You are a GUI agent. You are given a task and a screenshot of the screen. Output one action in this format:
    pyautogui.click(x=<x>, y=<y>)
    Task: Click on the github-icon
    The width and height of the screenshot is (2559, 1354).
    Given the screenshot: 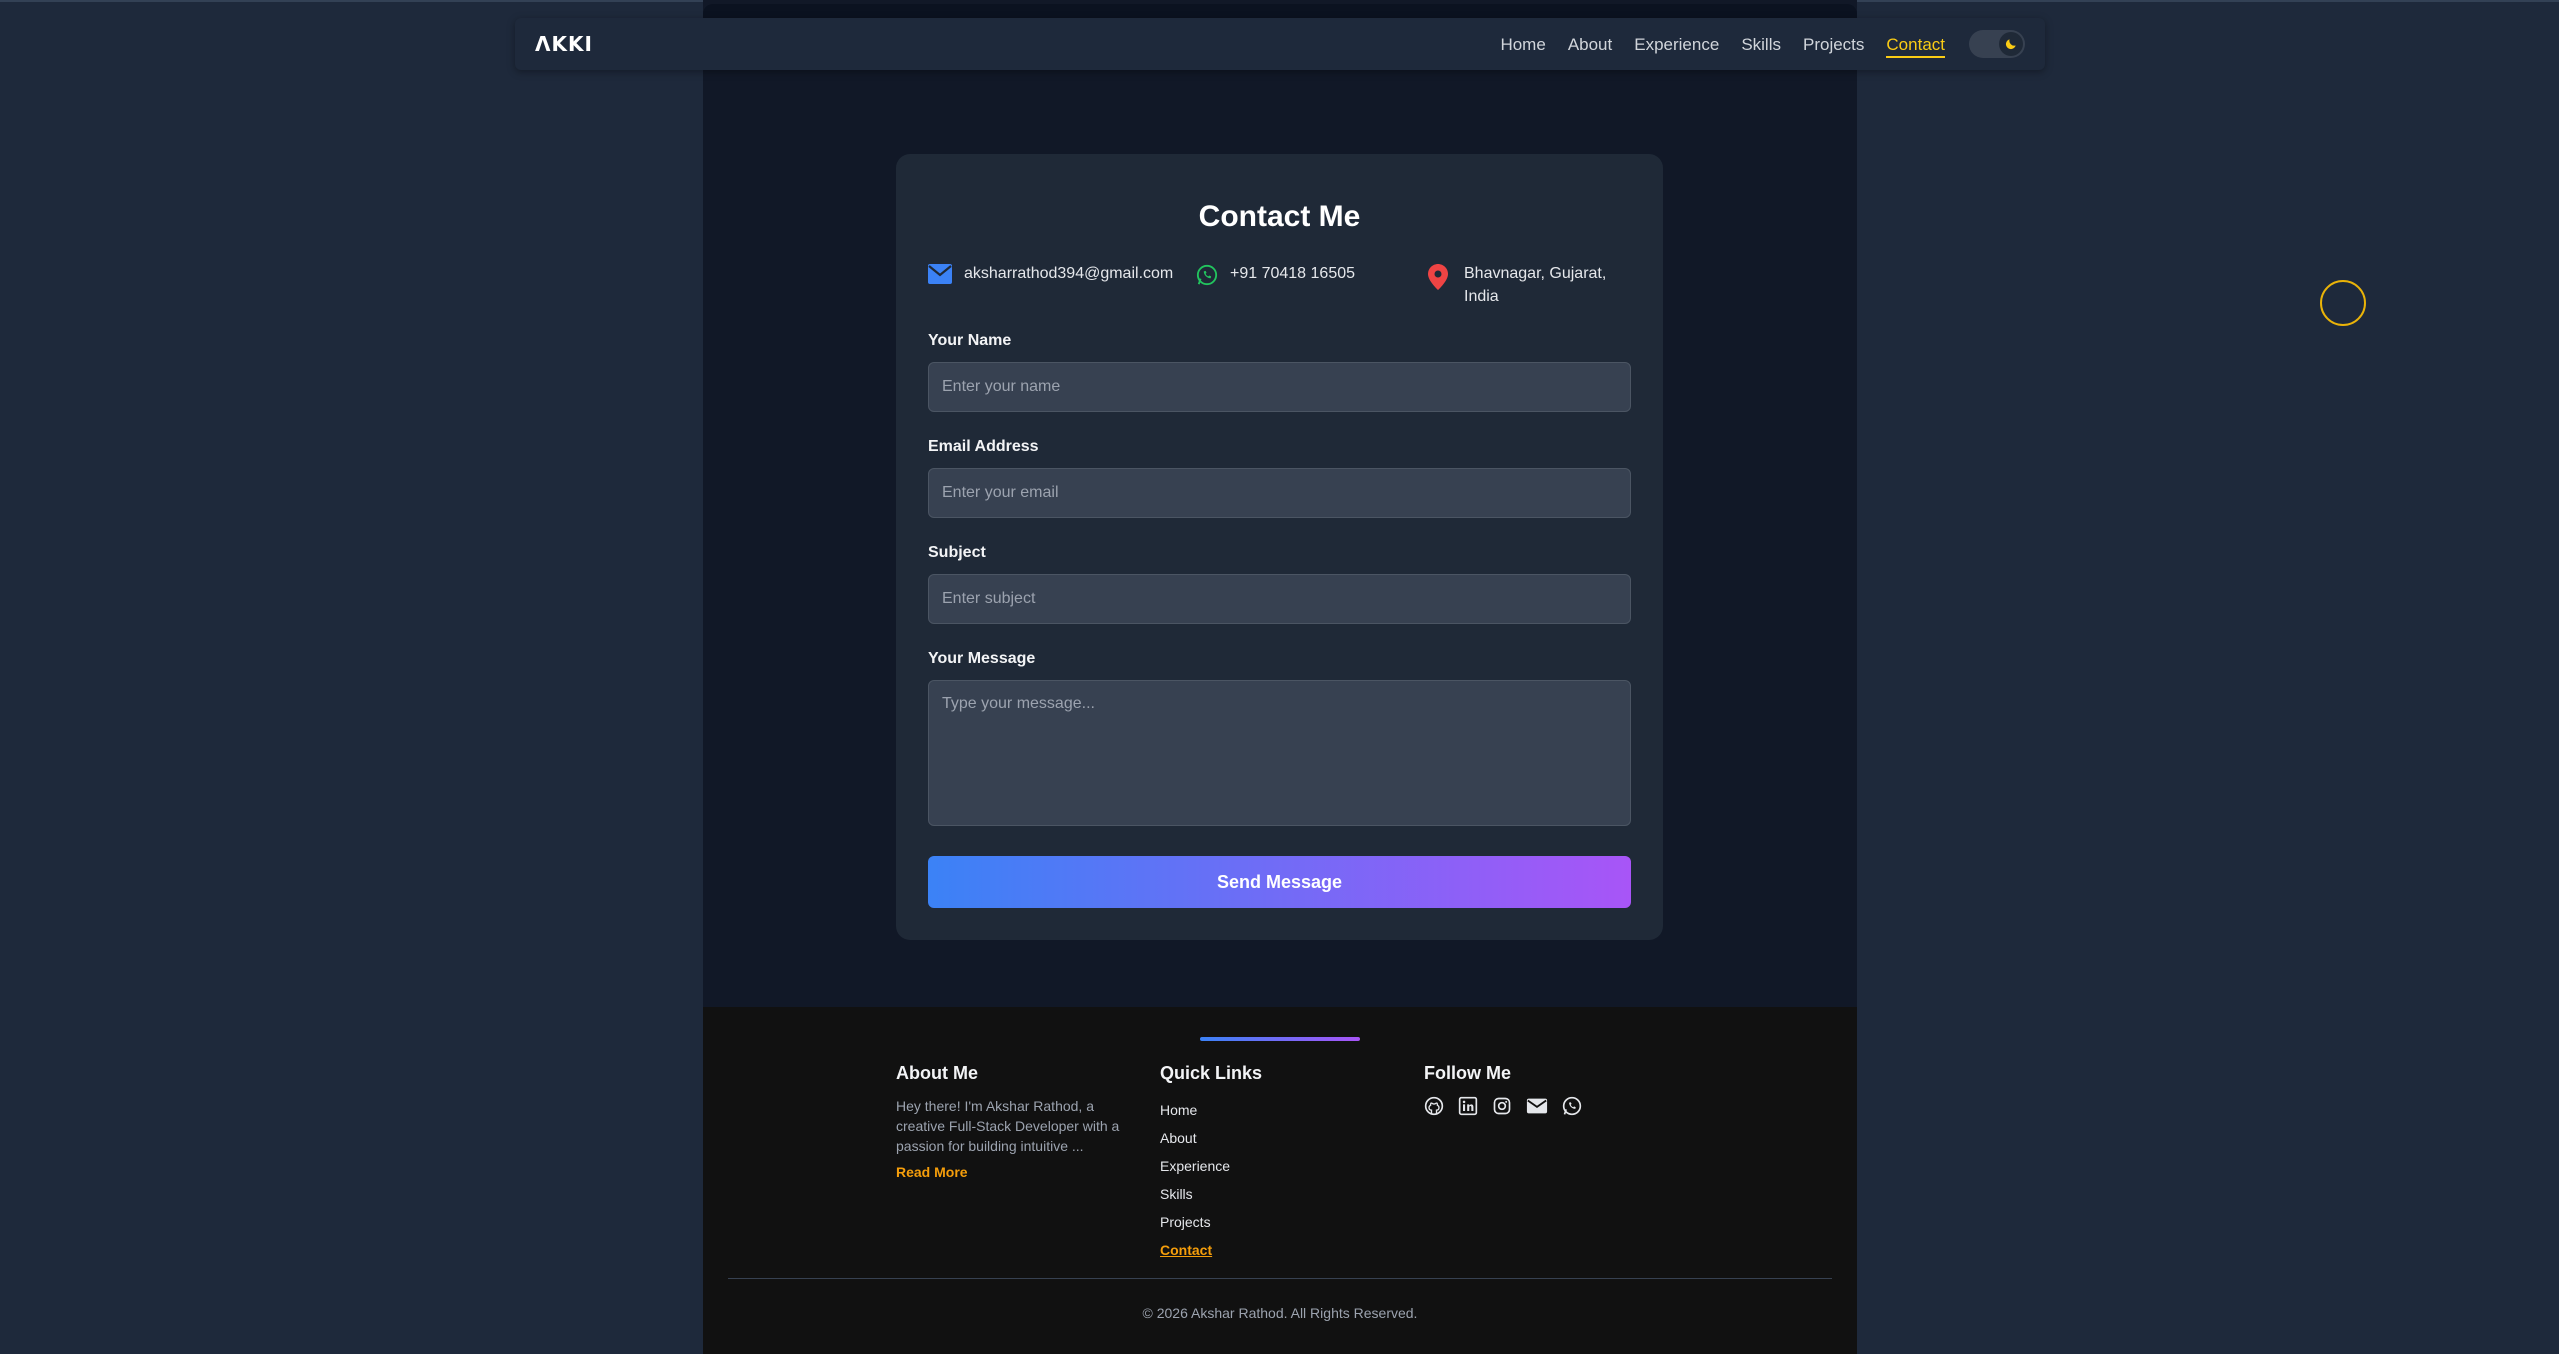 What is the action you would take?
    pyautogui.click(x=1434, y=1106)
    